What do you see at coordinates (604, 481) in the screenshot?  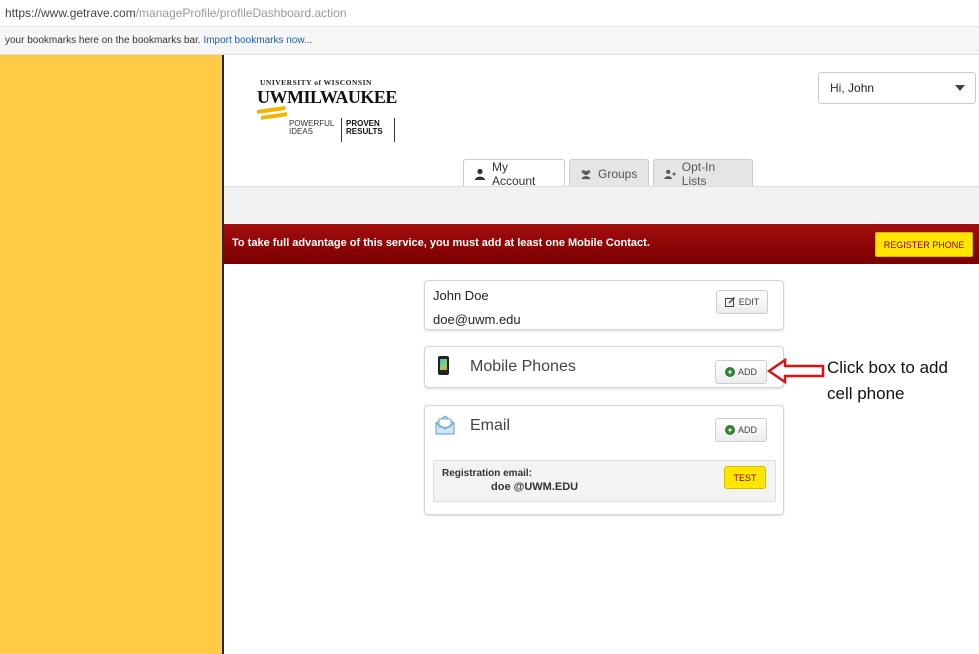 I see `registration-email-box: Registration email: doe @UWM.EDU TEST` at bounding box center [604, 481].